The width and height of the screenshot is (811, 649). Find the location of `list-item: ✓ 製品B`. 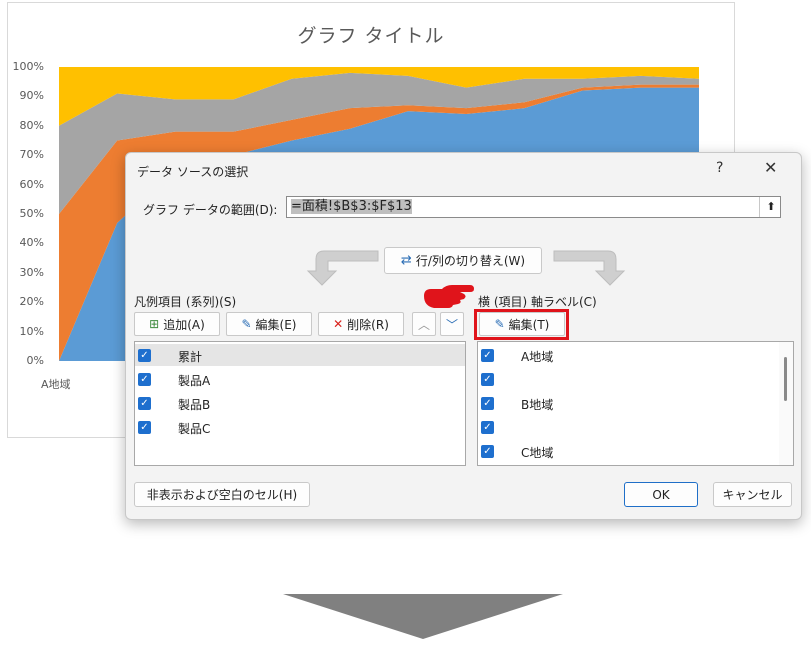

list-item: ✓ 製品B is located at coordinates (300, 403).